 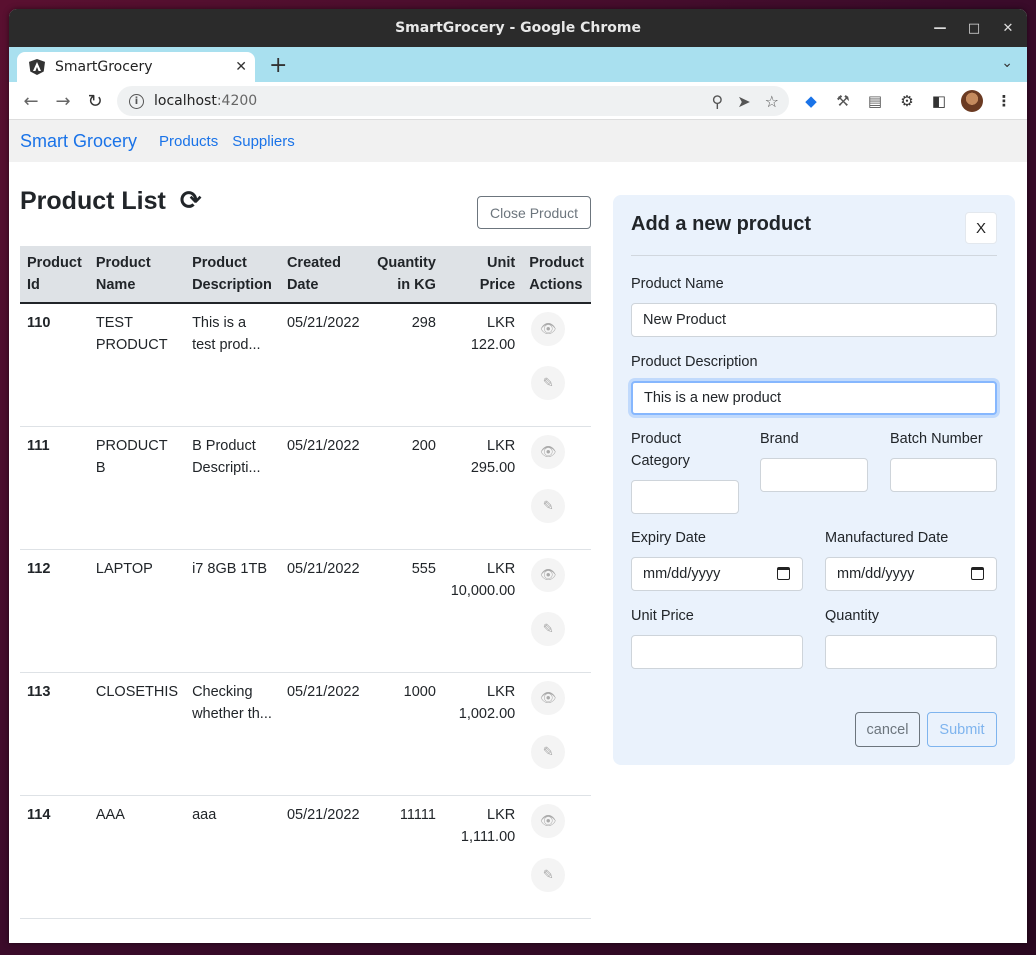 What do you see at coordinates (482, 611) in the screenshot?
I see `cell-price: LKR 10,000.00` at bounding box center [482, 611].